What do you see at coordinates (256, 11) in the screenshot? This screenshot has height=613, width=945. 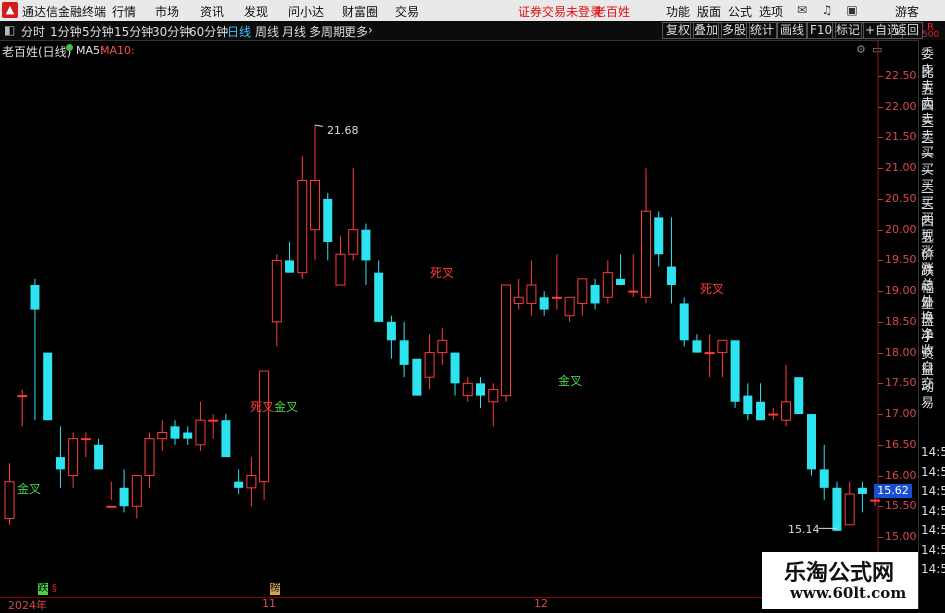 I see `menu-faxian: 发现` at bounding box center [256, 11].